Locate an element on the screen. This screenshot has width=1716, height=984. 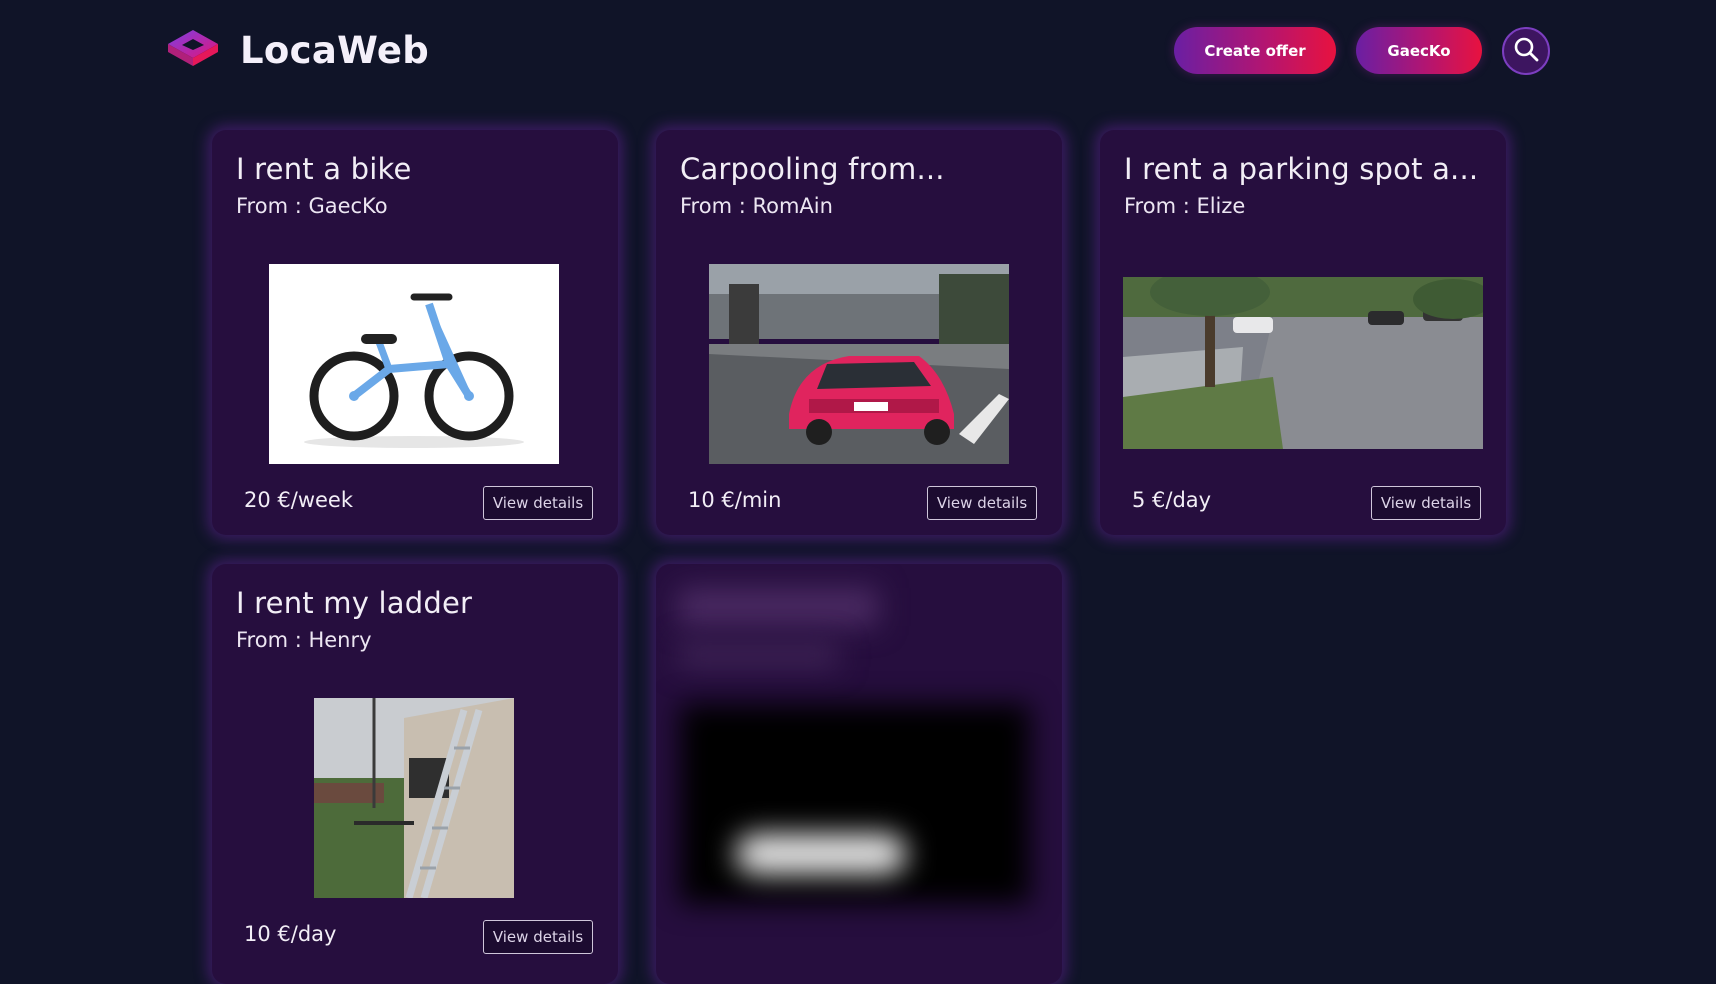
brand-name: LocaWeb is located at coordinates (335, 50).